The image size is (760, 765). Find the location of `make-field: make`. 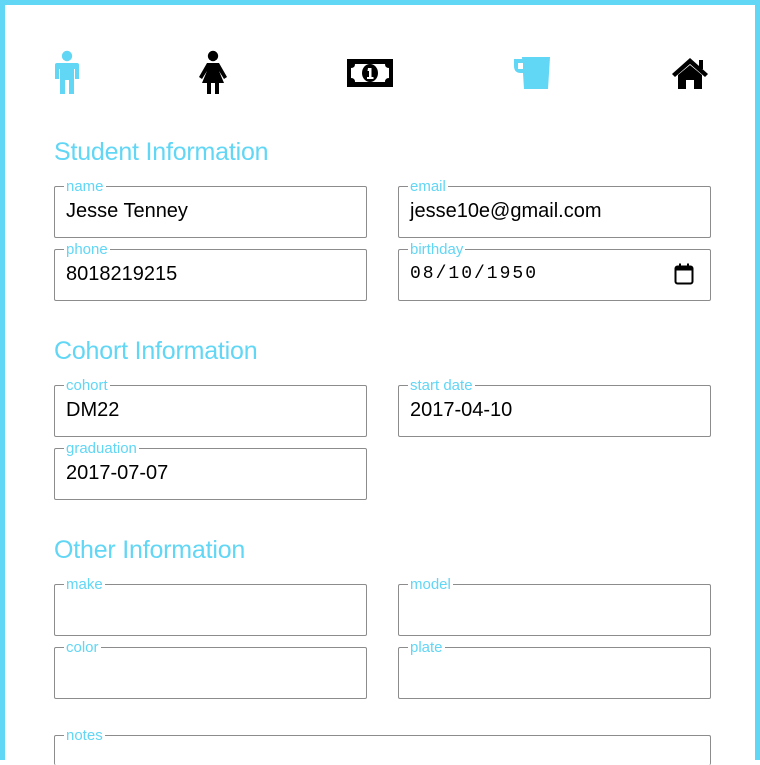

make-field: make is located at coordinates (210, 606).